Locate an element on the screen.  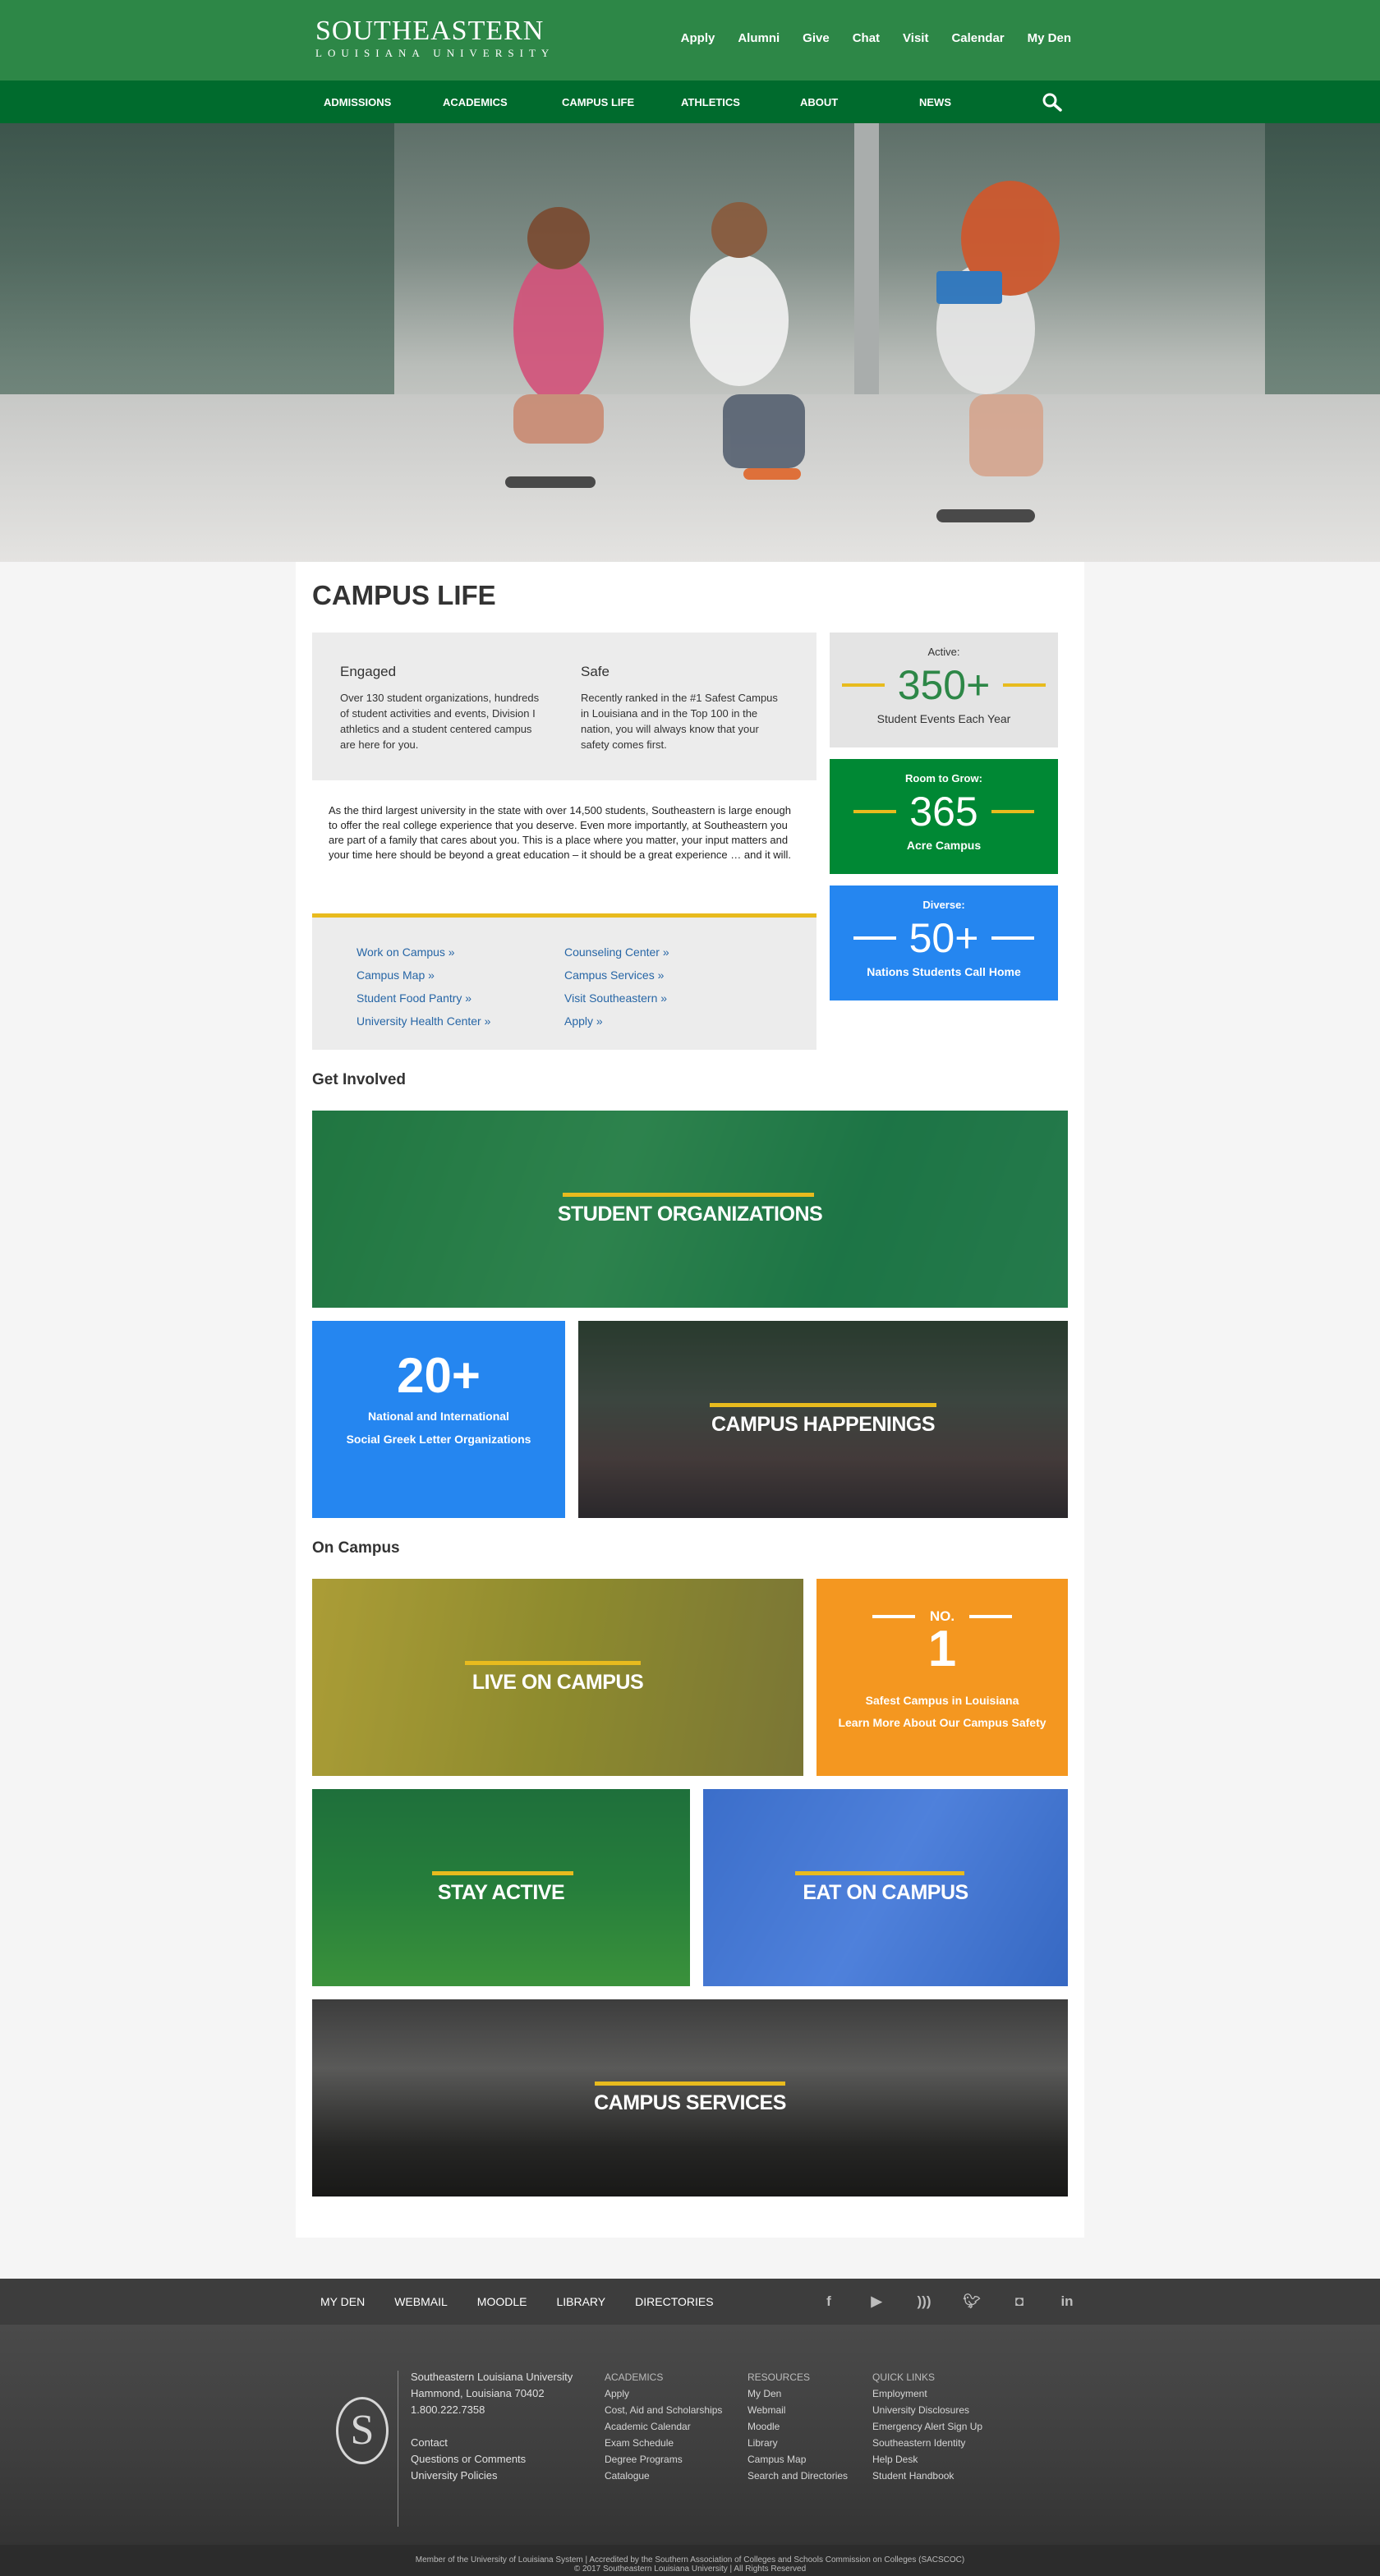
util-link-give: Give is located at coordinates (817, 38).